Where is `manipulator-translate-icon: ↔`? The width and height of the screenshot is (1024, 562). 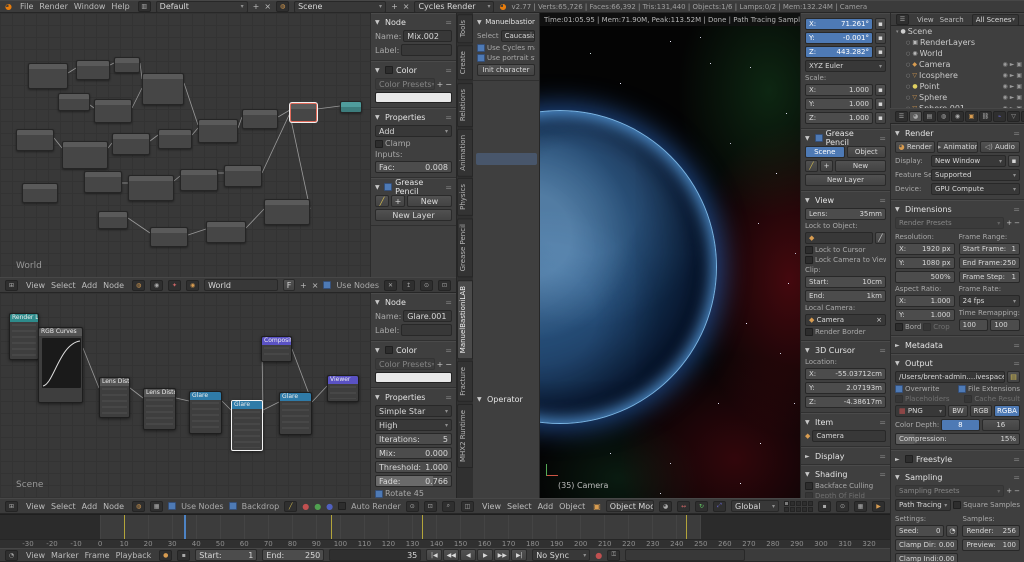 manipulator-translate-icon: ↔ is located at coordinates (683, 506).